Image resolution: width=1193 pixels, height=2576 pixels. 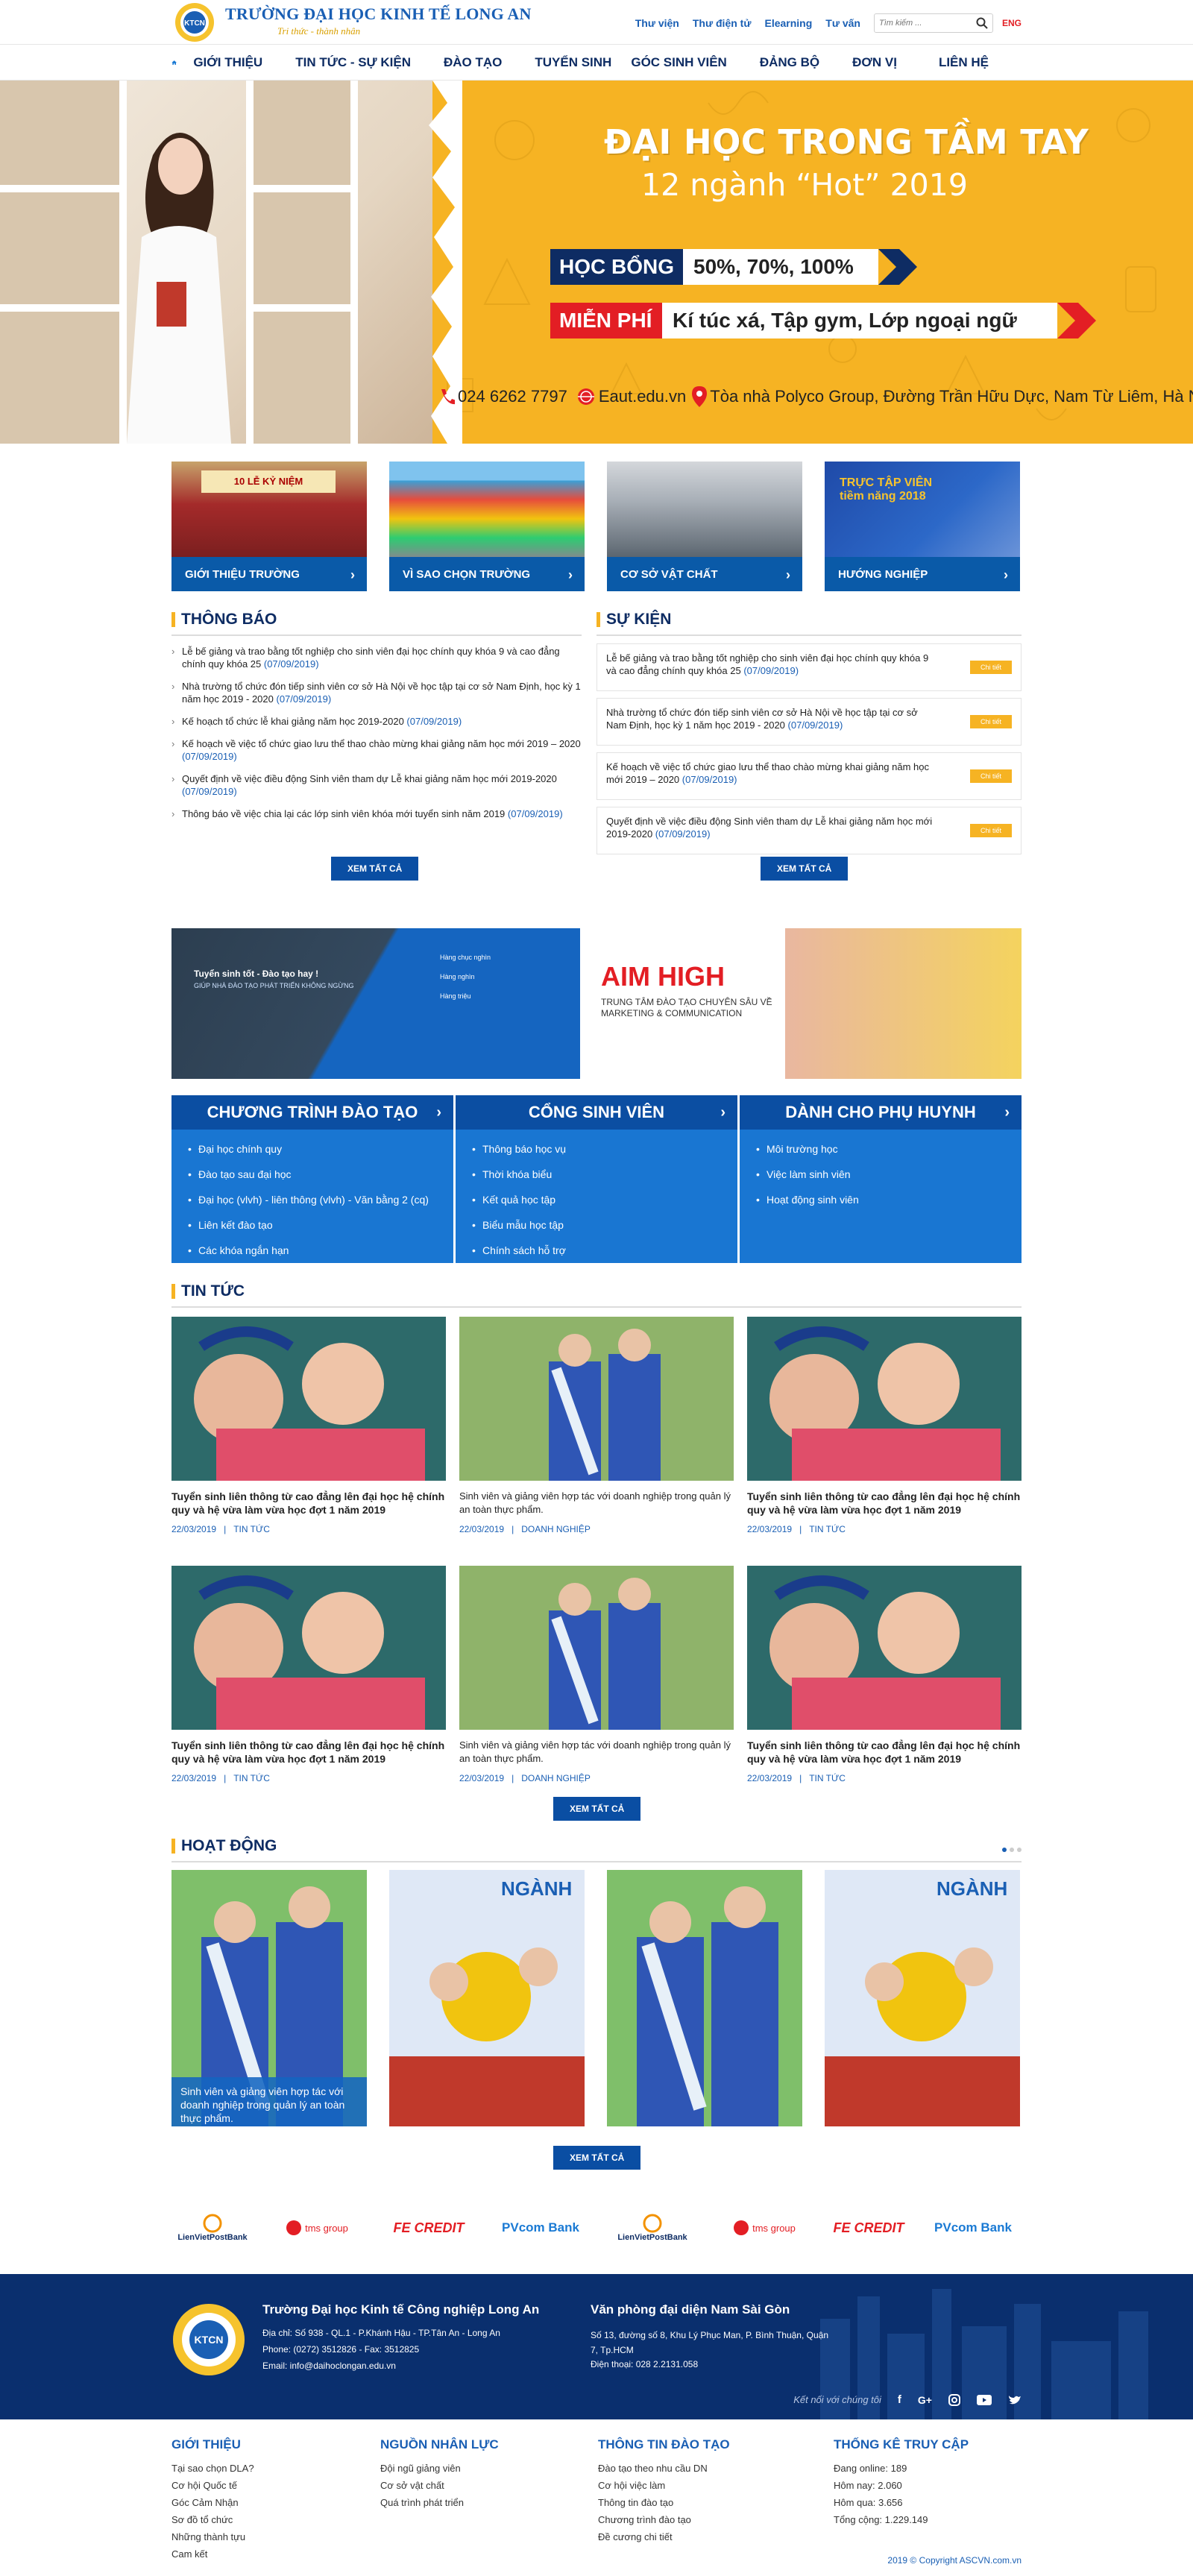 What do you see at coordinates (320, 1174) in the screenshot?
I see `panel-link: Đào tạo sau đại học` at bounding box center [320, 1174].